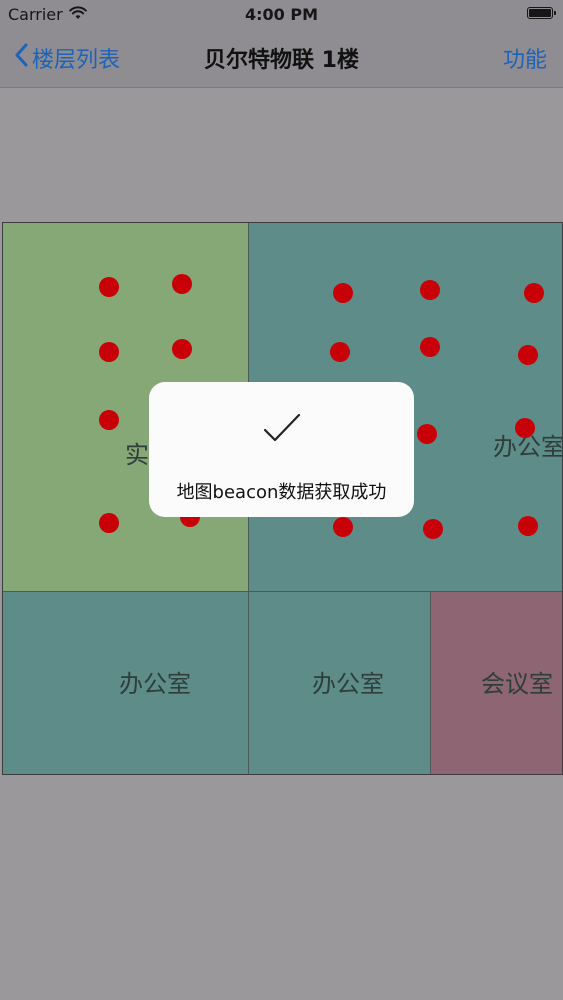  I want to click on battery-icon, so click(541, 13).